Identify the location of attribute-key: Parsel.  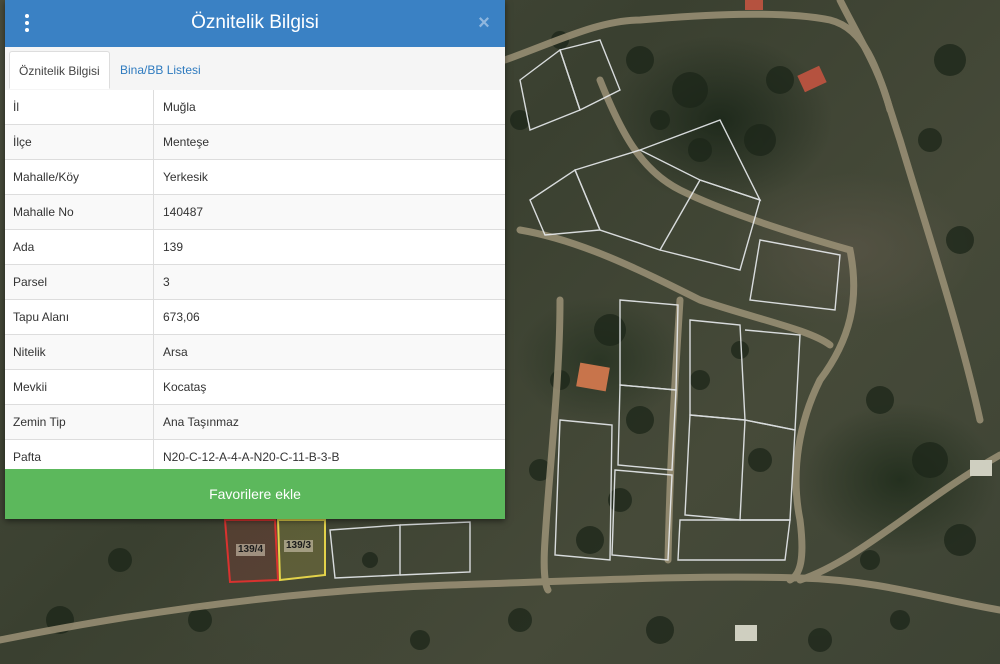
(79, 282).